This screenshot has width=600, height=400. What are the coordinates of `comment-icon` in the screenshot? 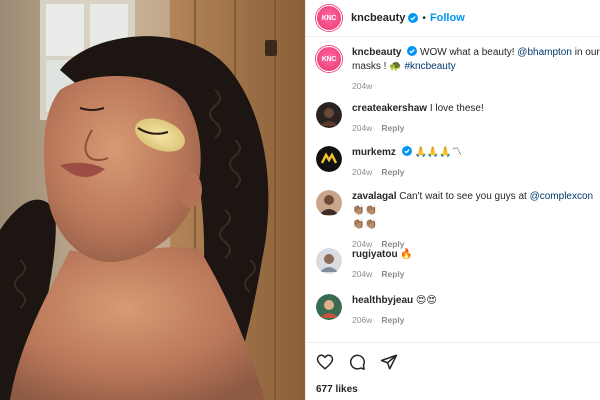 It's located at (357, 362).